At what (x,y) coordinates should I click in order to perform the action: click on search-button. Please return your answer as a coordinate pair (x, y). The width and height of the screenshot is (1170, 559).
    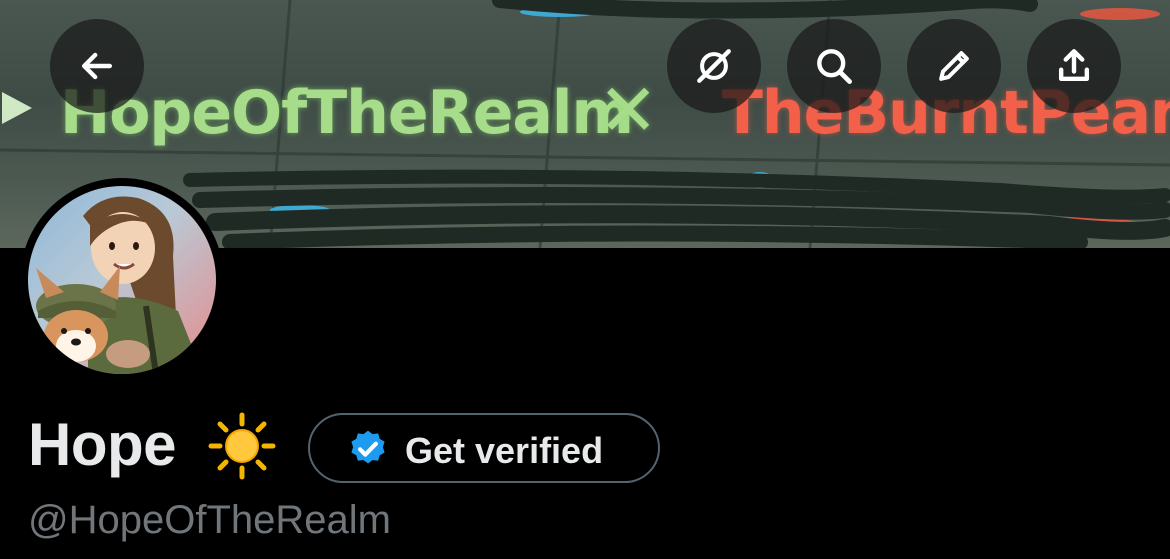
    Looking at the image, I should click on (834, 66).